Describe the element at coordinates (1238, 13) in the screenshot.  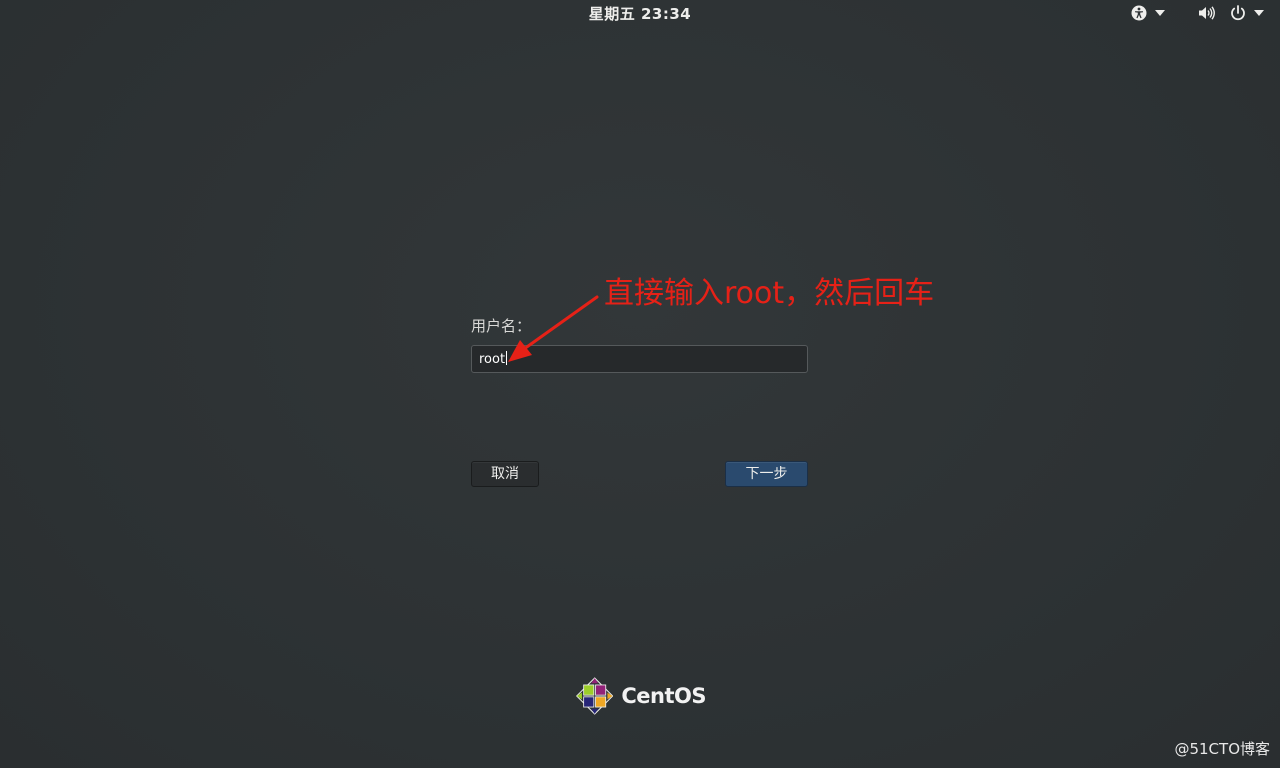
I see `power-icon` at that location.